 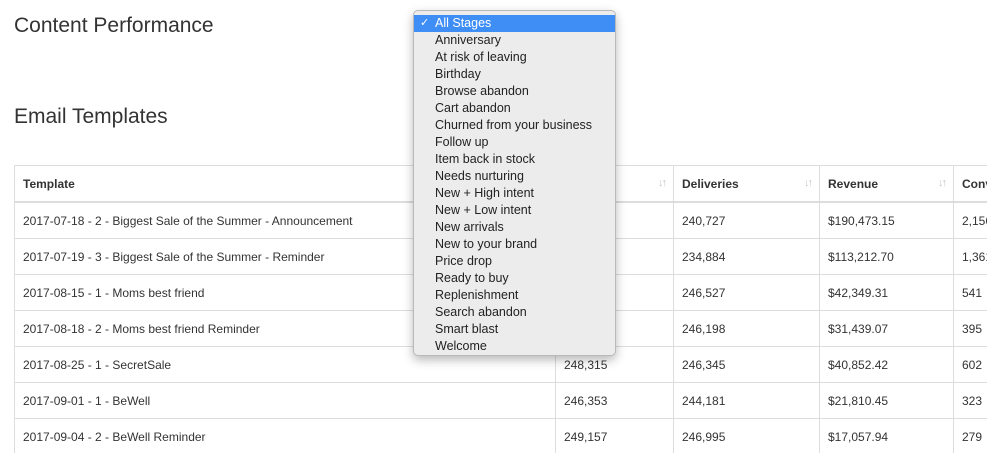 What do you see at coordinates (746, 220) in the screenshot?
I see `cell-deliveries: 240,727` at bounding box center [746, 220].